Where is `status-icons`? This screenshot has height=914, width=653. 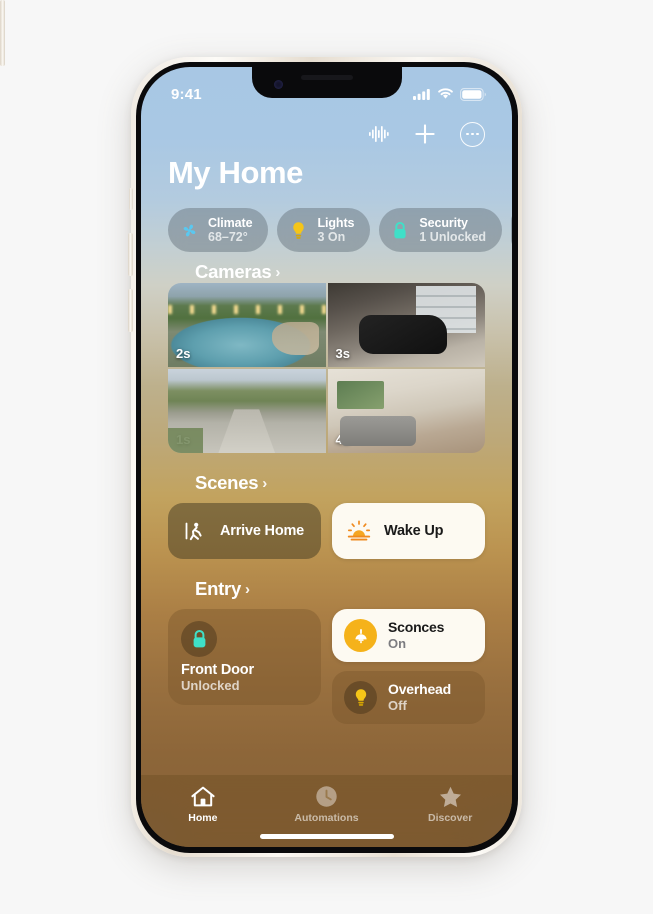 status-icons is located at coordinates (449, 94).